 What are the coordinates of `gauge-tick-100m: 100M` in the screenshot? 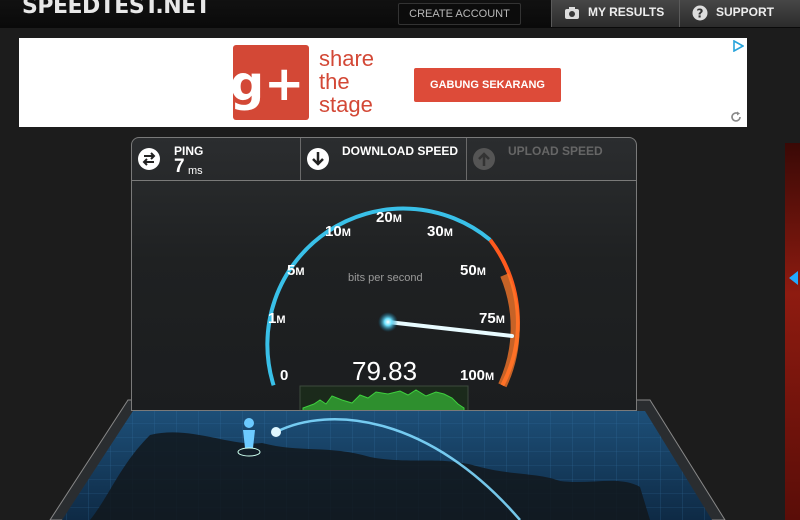 It's located at (477, 375).